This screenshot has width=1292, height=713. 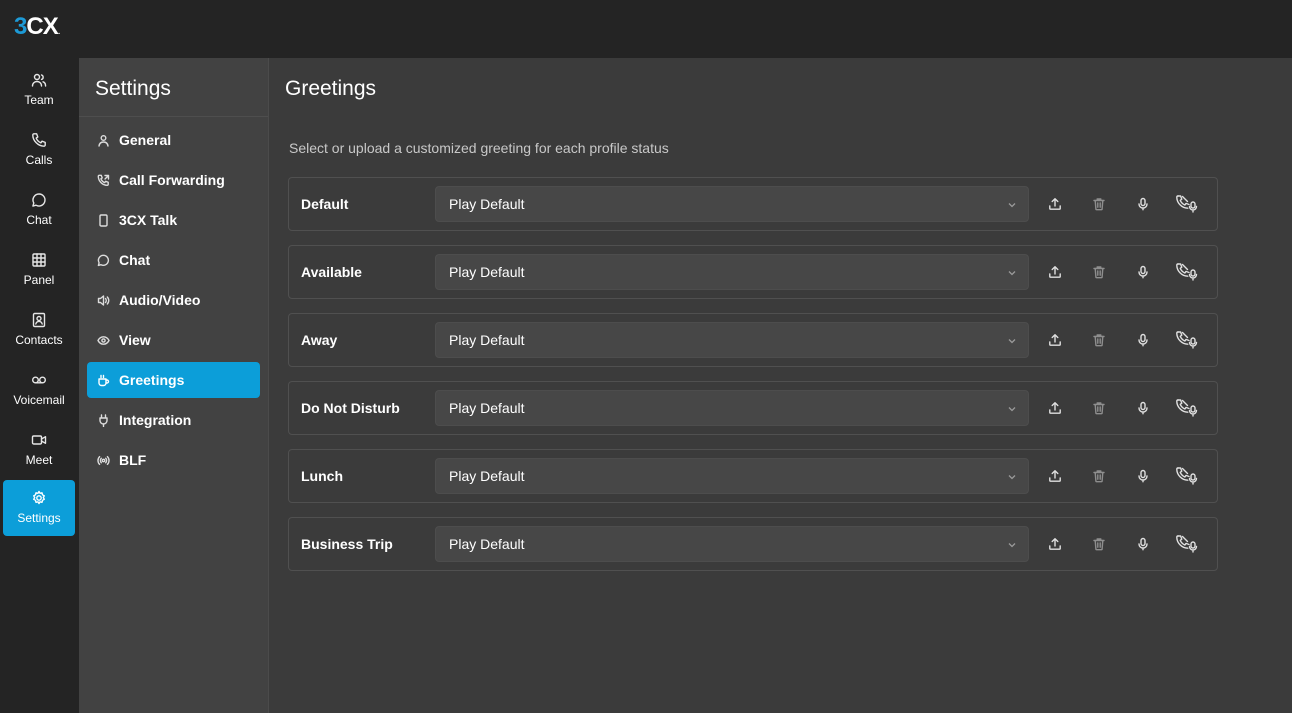 I want to click on rail-label: Calls, so click(x=39, y=160).